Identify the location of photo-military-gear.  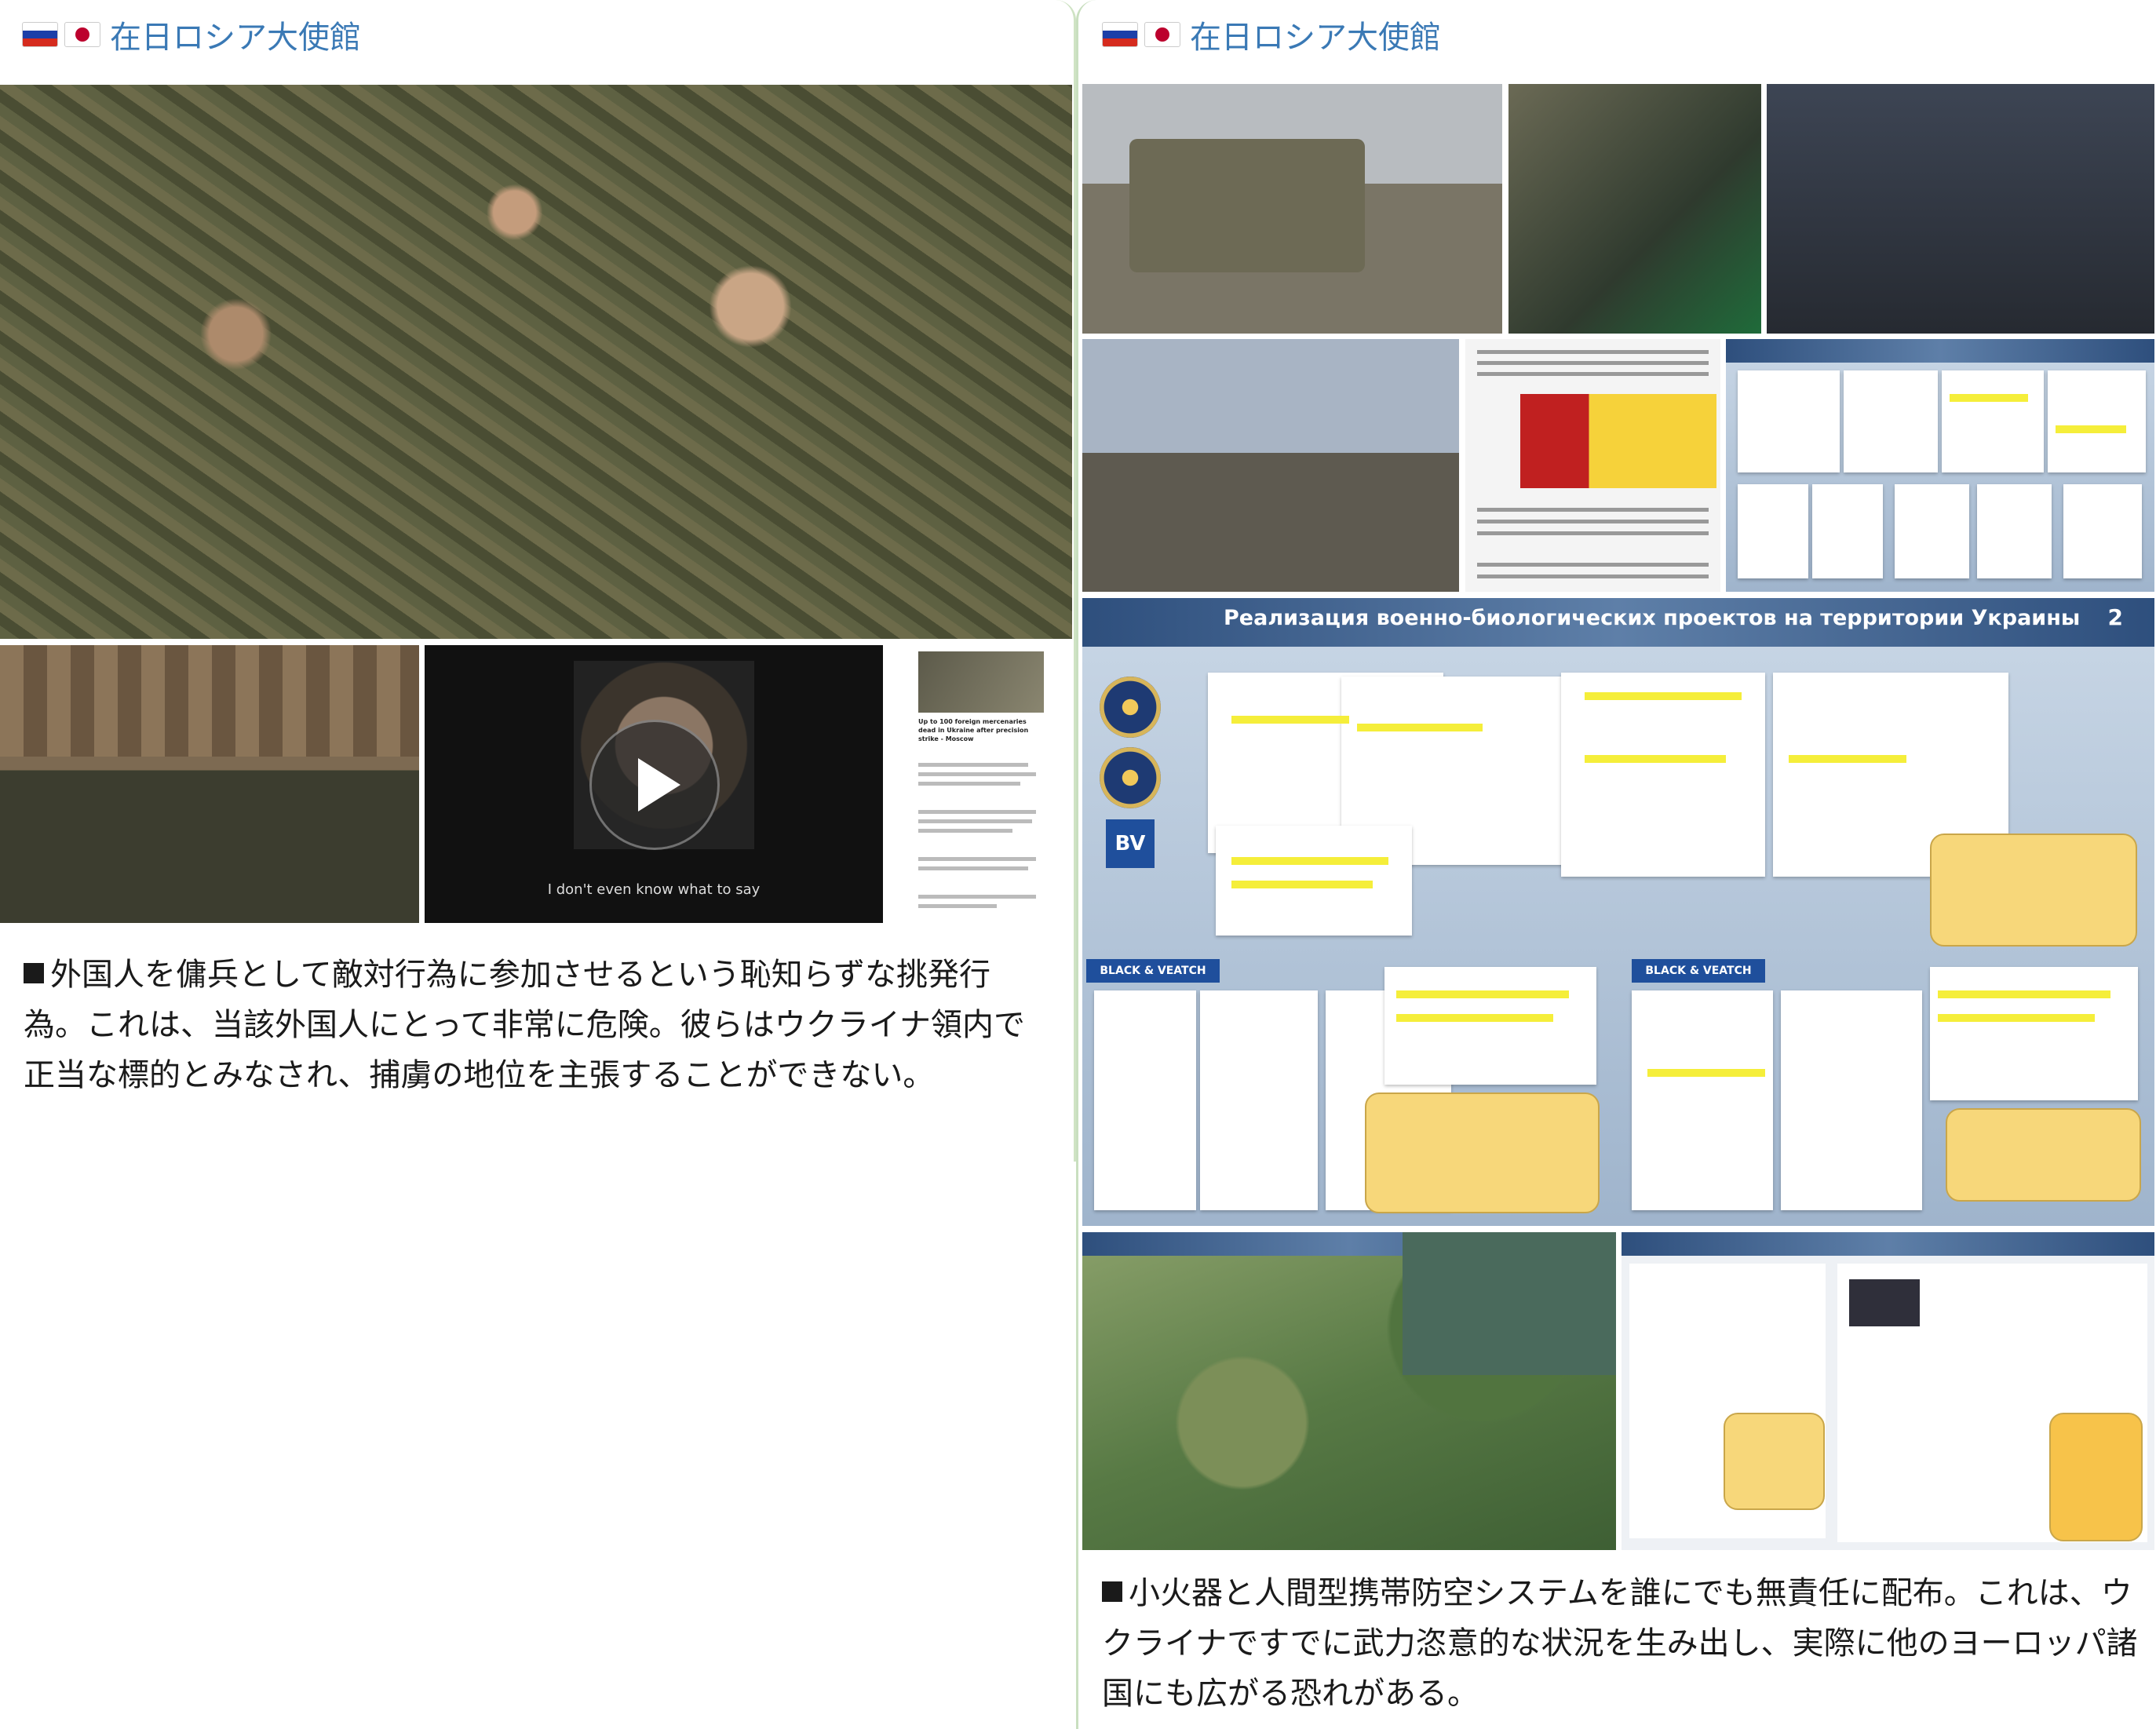
(1635, 209).